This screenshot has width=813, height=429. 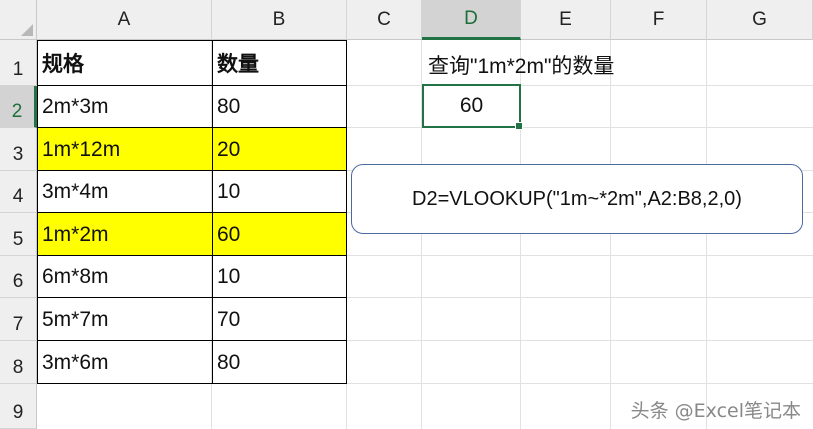 What do you see at coordinates (124, 192) in the screenshot?
I see `table-cell-spec: 3m*4m` at bounding box center [124, 192].